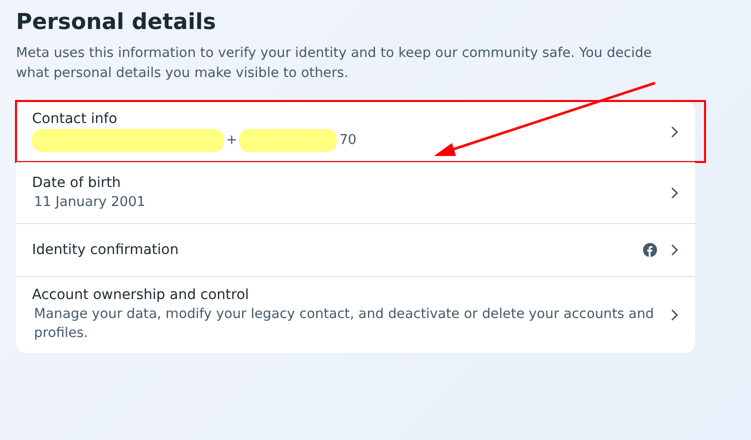 The image size is (751, 440). What do you see at coordinates (75, 119) in the screenshot?
I see `row-label: Contact info` at bounding box center [75, 119].